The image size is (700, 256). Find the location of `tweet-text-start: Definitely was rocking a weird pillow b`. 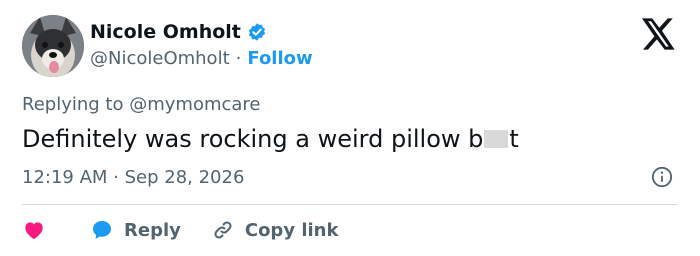

tweet-text-start: Definitely was rocking a weird pillow b is located at coordinates (253, 139).